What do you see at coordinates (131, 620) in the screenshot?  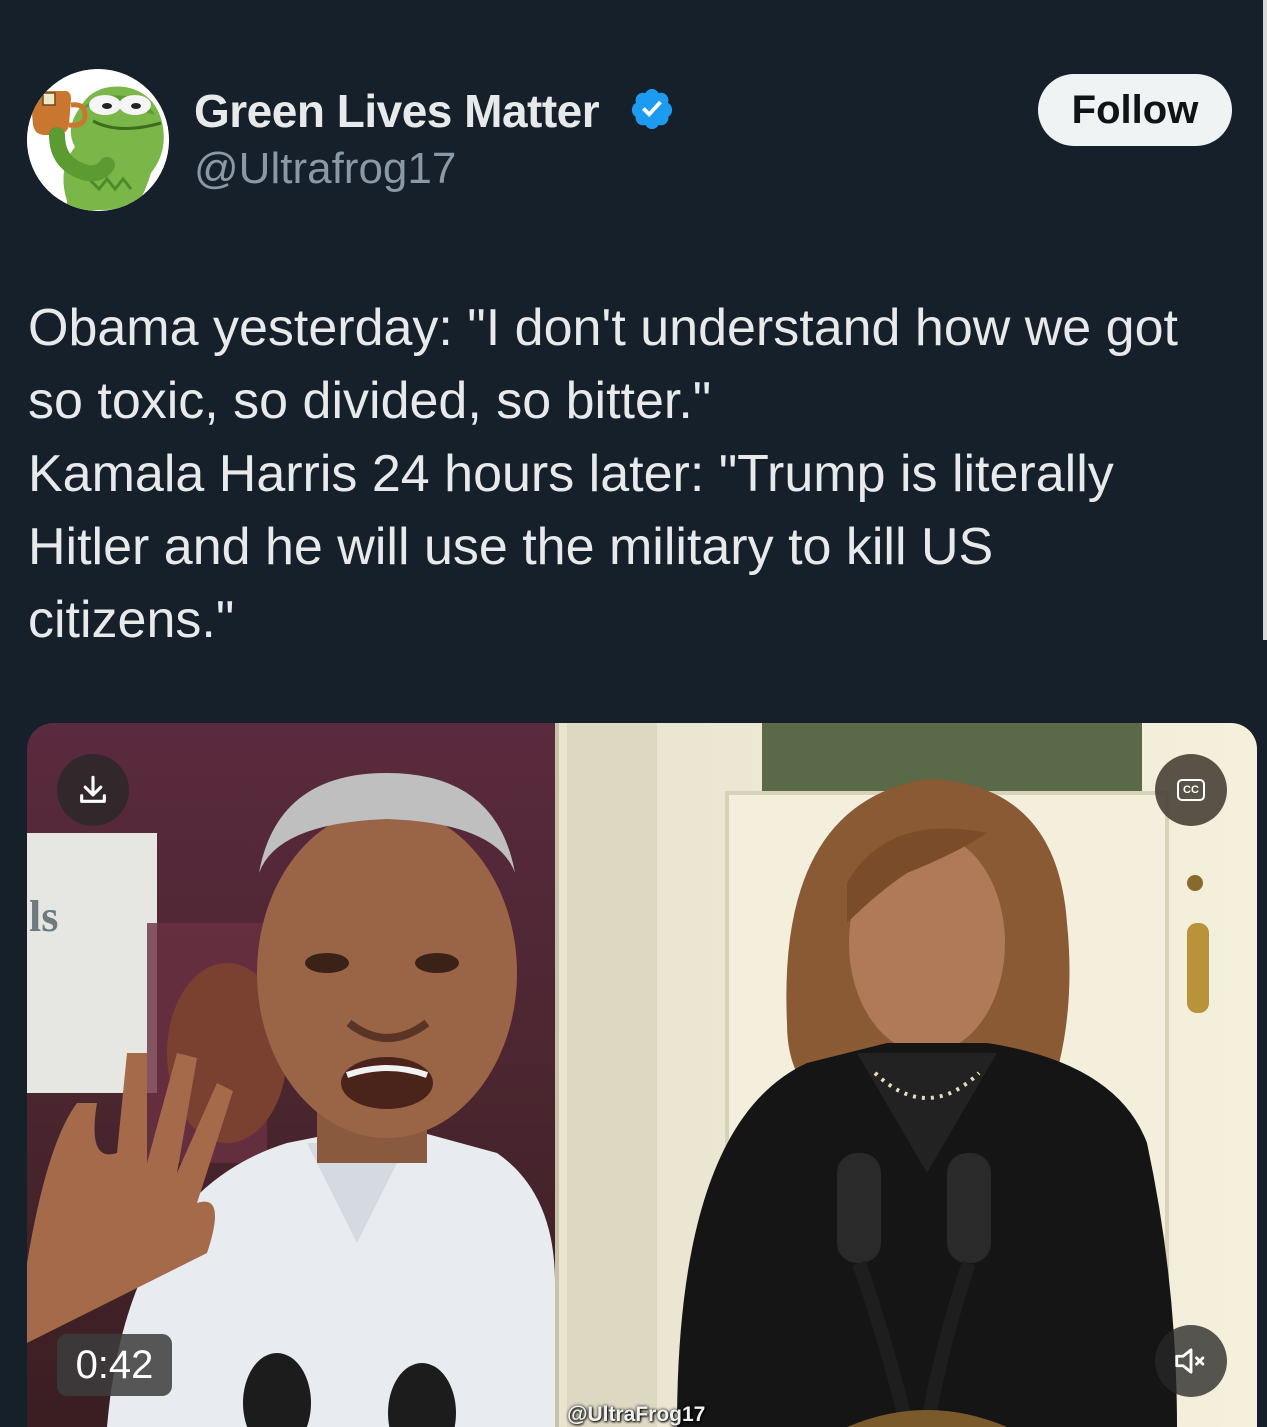 I see `tweet-line: citizens."` at bounding box center [131, 620].